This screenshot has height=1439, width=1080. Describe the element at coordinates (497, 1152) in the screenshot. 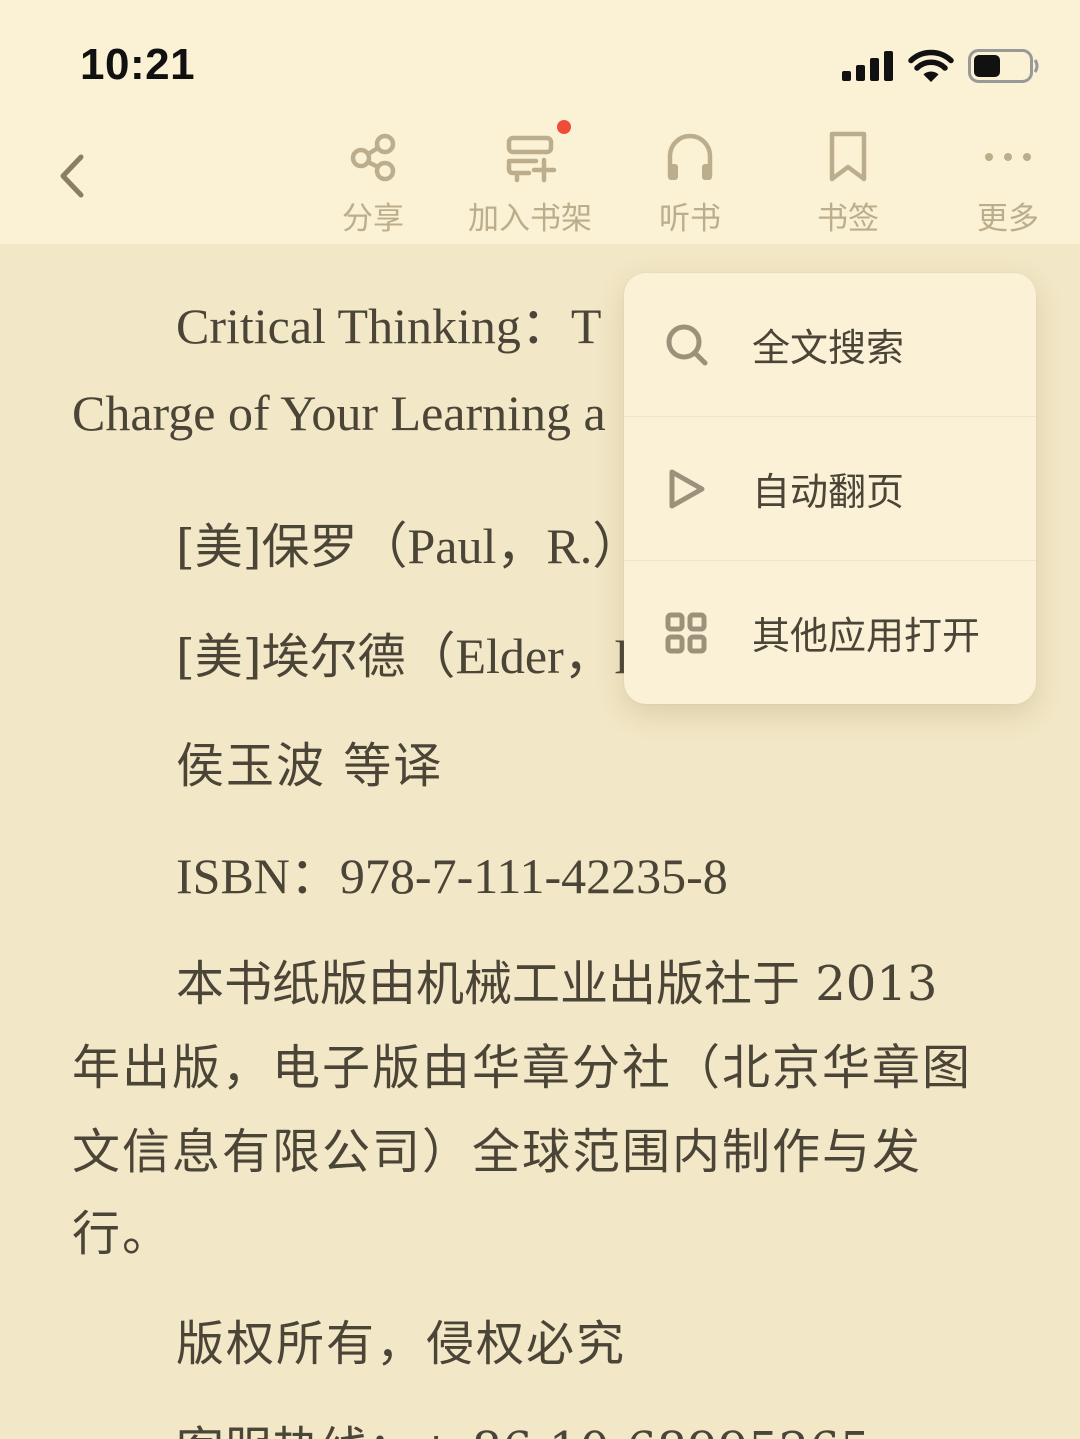

I see `publisher-para-line-3: 文信息有限公司）全球范围内制作与发` at that location.